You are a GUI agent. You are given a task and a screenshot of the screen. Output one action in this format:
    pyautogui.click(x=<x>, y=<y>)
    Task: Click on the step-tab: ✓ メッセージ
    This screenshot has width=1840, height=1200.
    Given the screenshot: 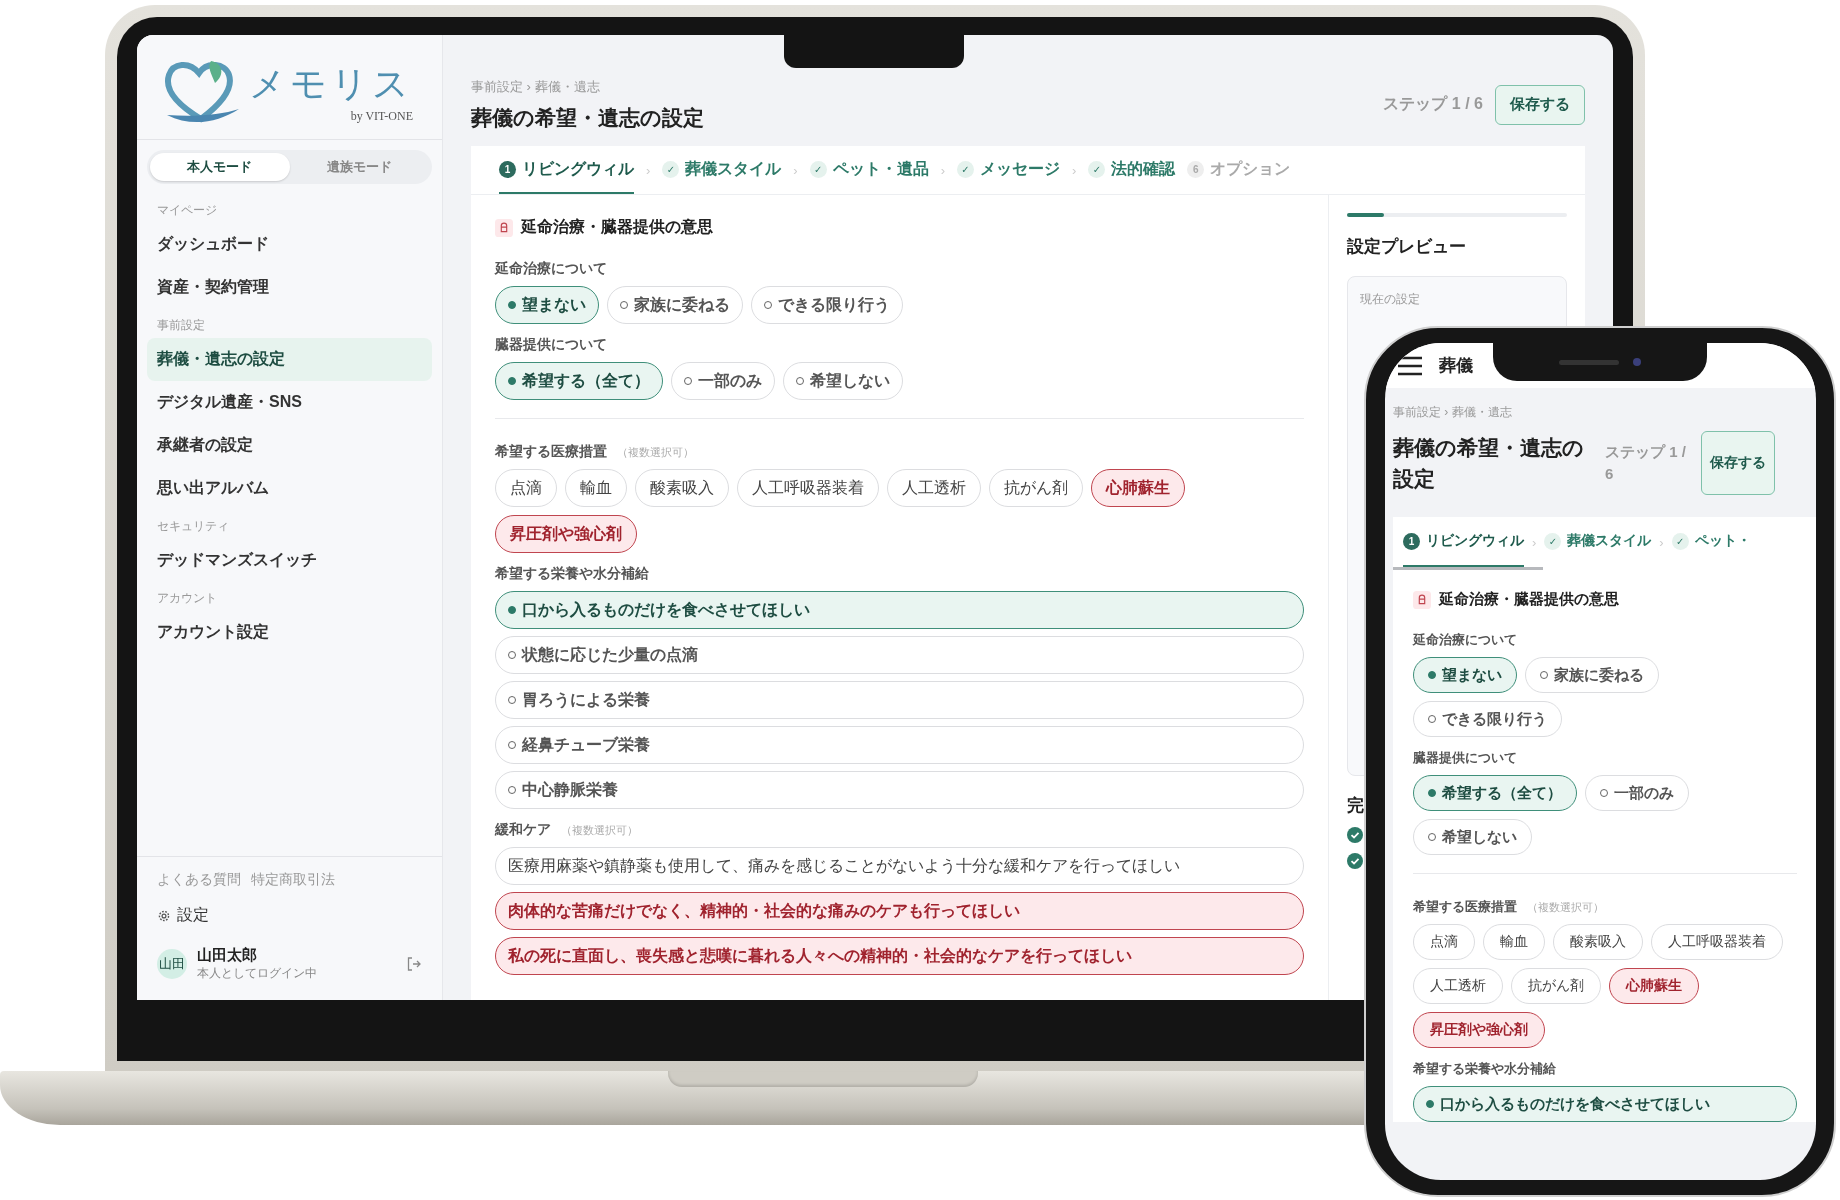 What is the action you would take?
    pyautogui.click(x=1009, y=170)
    